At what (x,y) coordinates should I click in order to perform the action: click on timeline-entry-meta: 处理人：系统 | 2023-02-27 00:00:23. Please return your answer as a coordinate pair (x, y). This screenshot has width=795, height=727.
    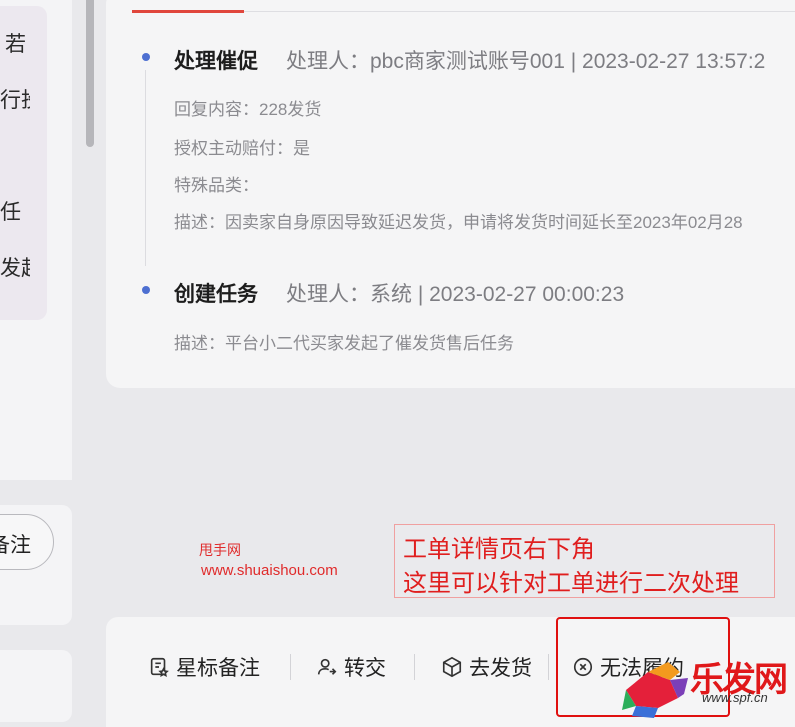
    Looking at the image, I should click on (455, 294).